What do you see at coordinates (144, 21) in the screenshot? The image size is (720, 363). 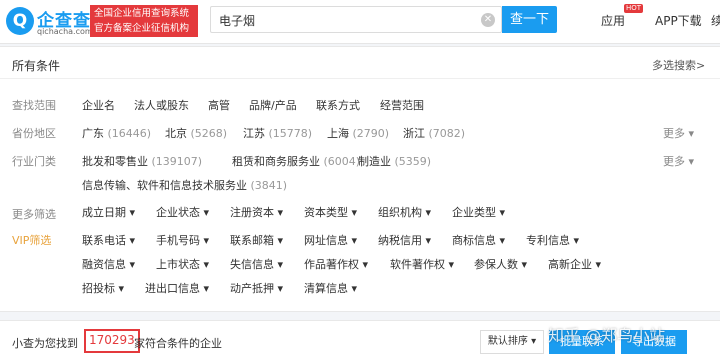 I see `slogan-badge: 全国企业信用查询系统 官方备案企业征信机构` at bounding box center [144, 21].